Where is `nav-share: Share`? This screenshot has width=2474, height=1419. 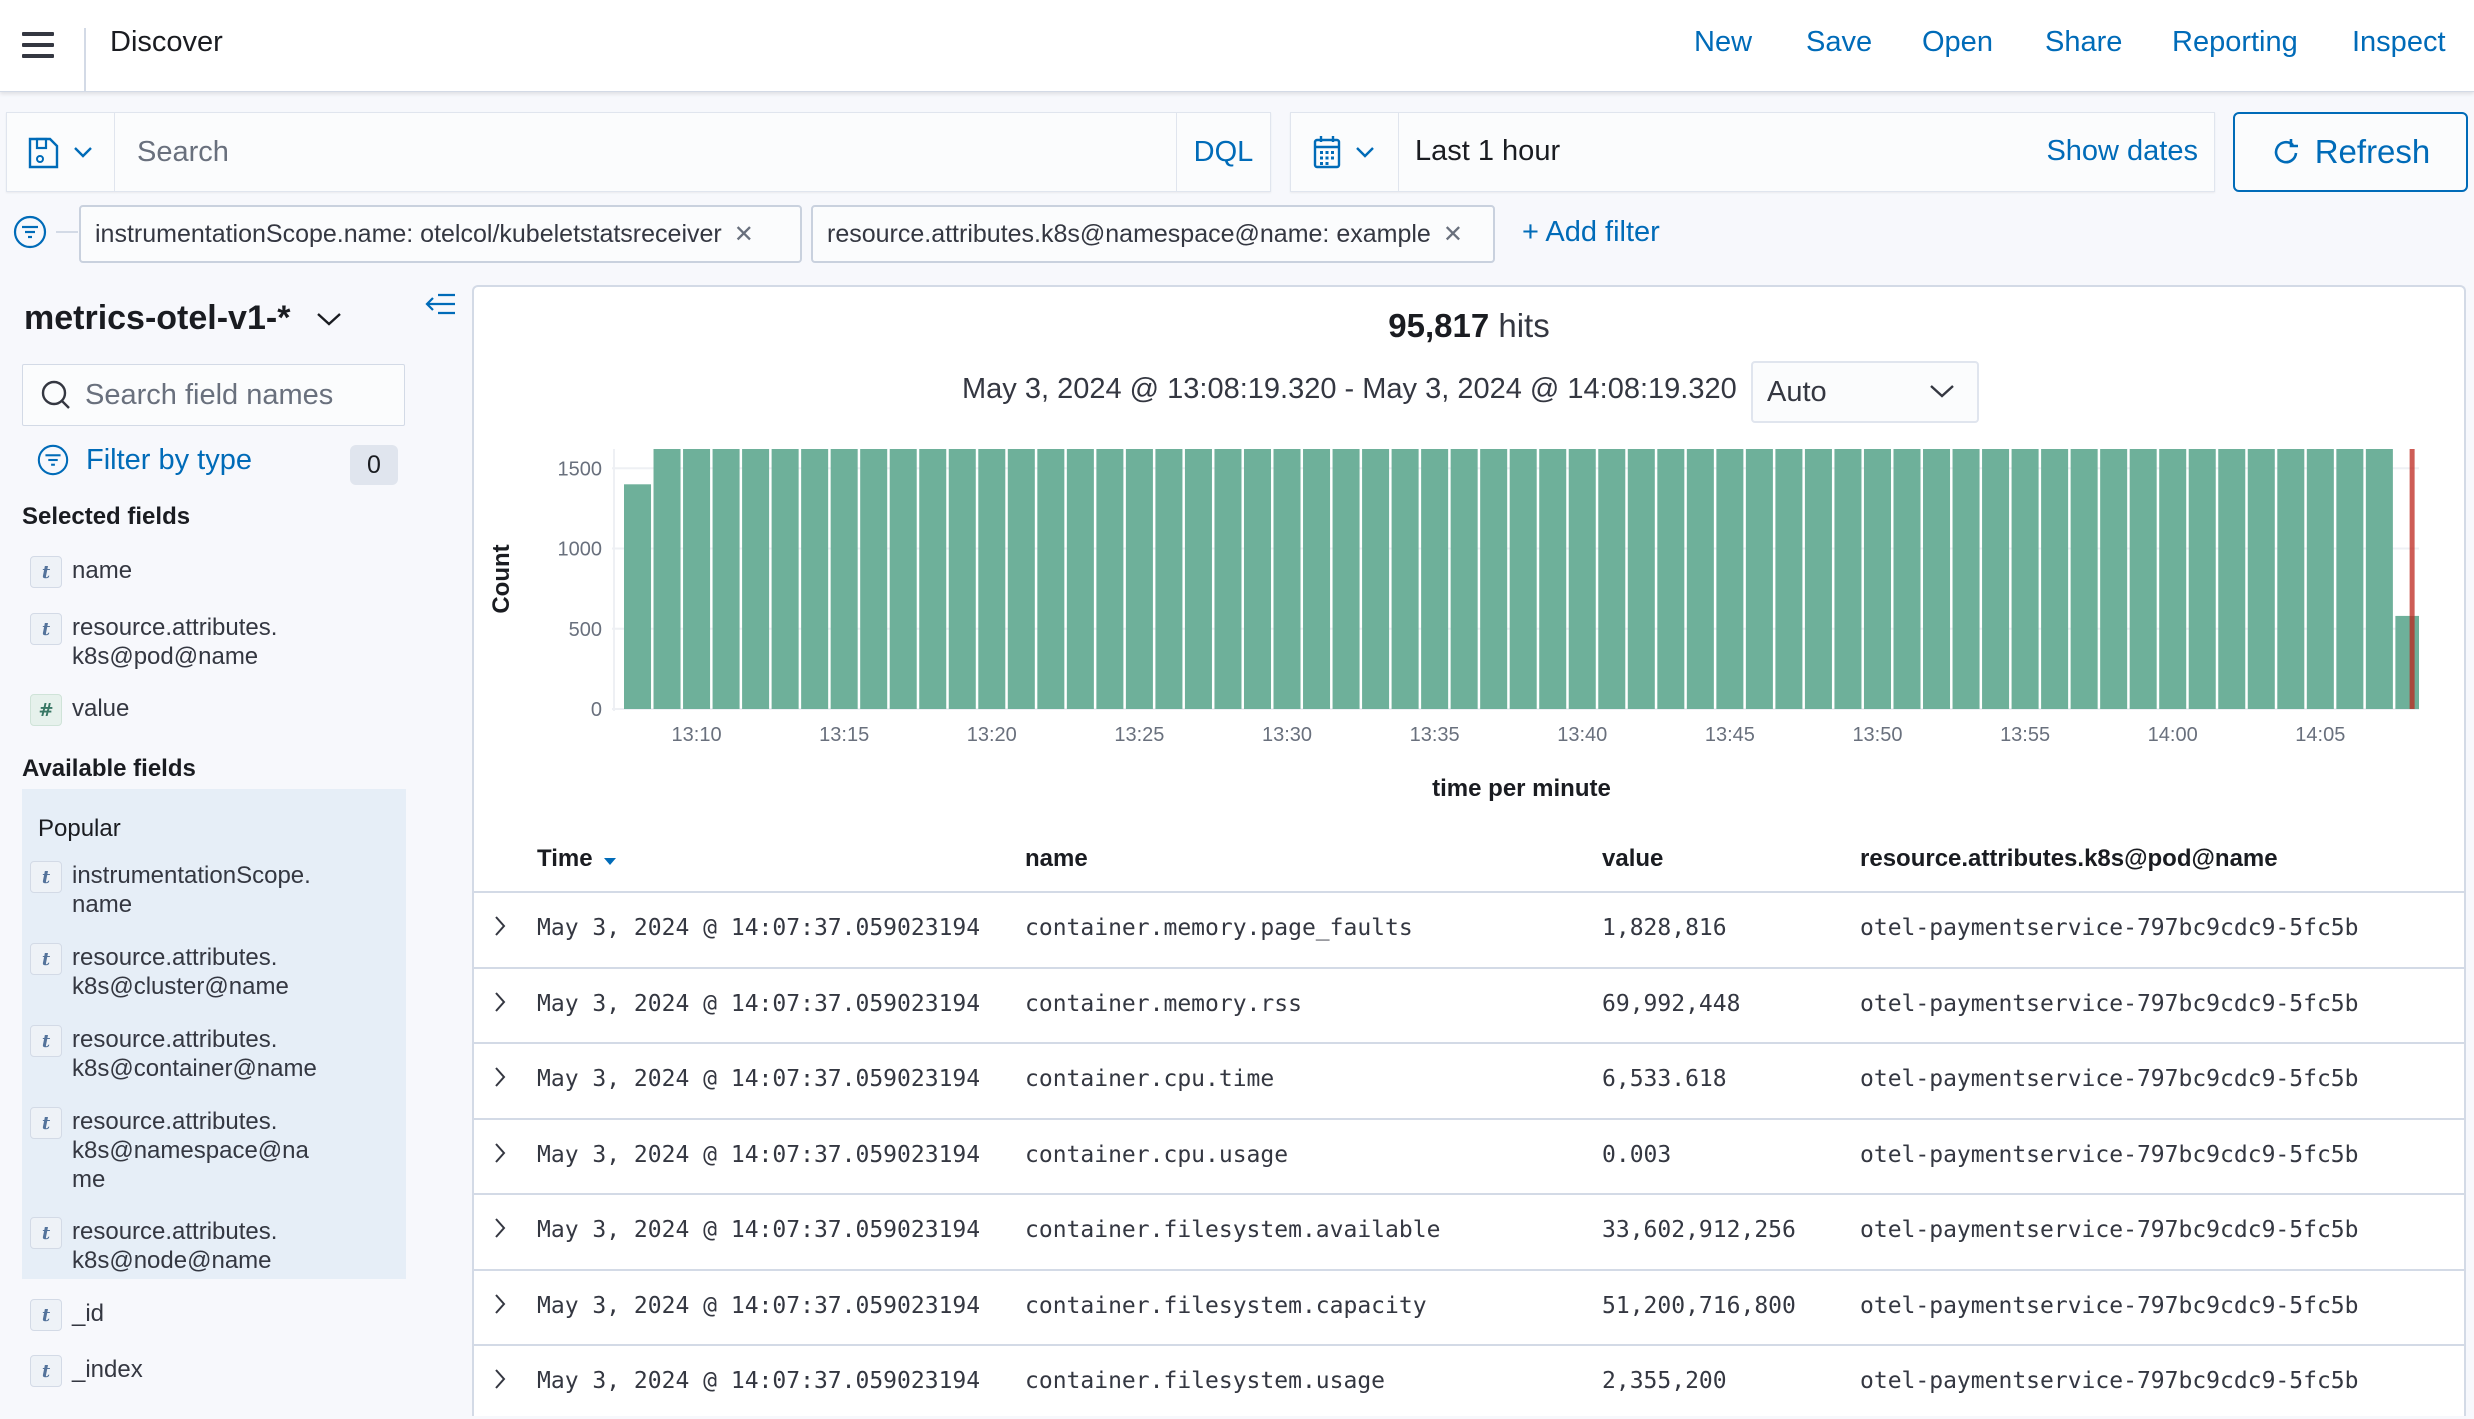
nav-share: Share is located at coordinates (2083, 42).